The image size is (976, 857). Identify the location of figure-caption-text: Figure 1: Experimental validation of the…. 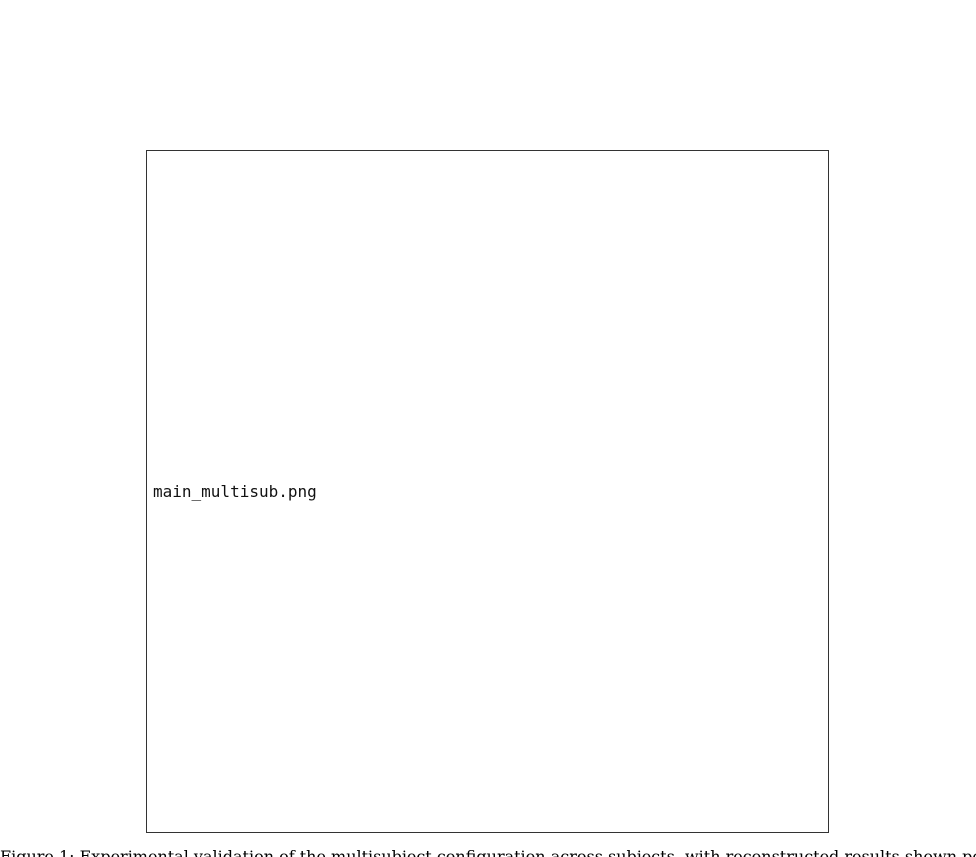
(488, 852).